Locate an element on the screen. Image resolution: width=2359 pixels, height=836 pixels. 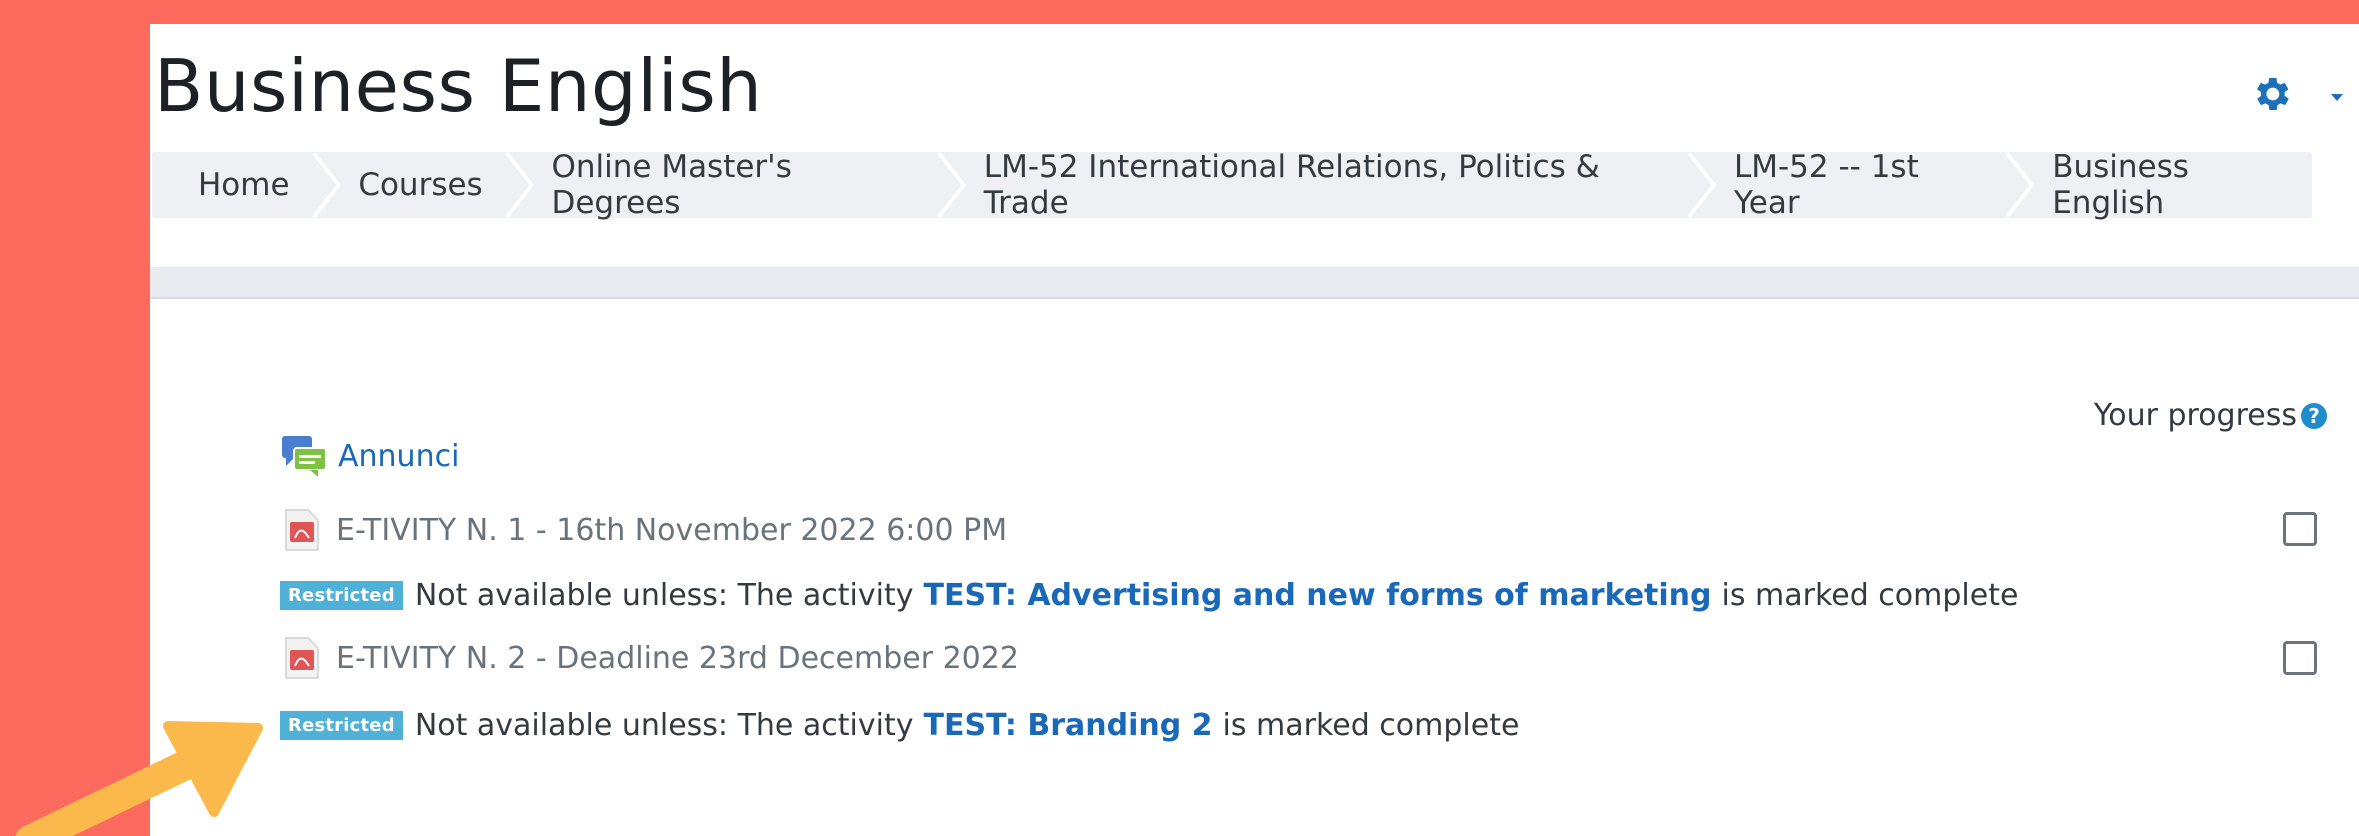
progress-header: Your progress ? is located at coordinates (2210, 415).